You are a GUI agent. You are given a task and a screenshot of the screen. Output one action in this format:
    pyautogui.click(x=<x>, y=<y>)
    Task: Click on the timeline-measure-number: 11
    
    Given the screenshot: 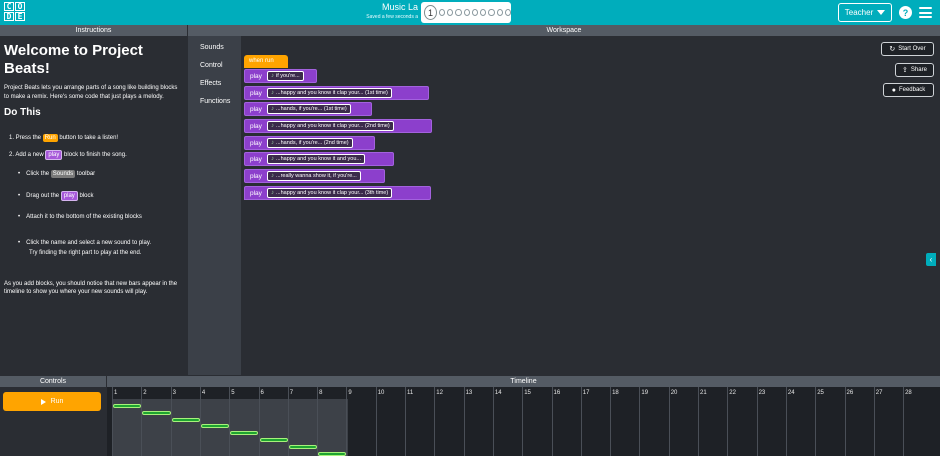 What is the action you would take?
    pyautogui.click(x=410, y=393)
    